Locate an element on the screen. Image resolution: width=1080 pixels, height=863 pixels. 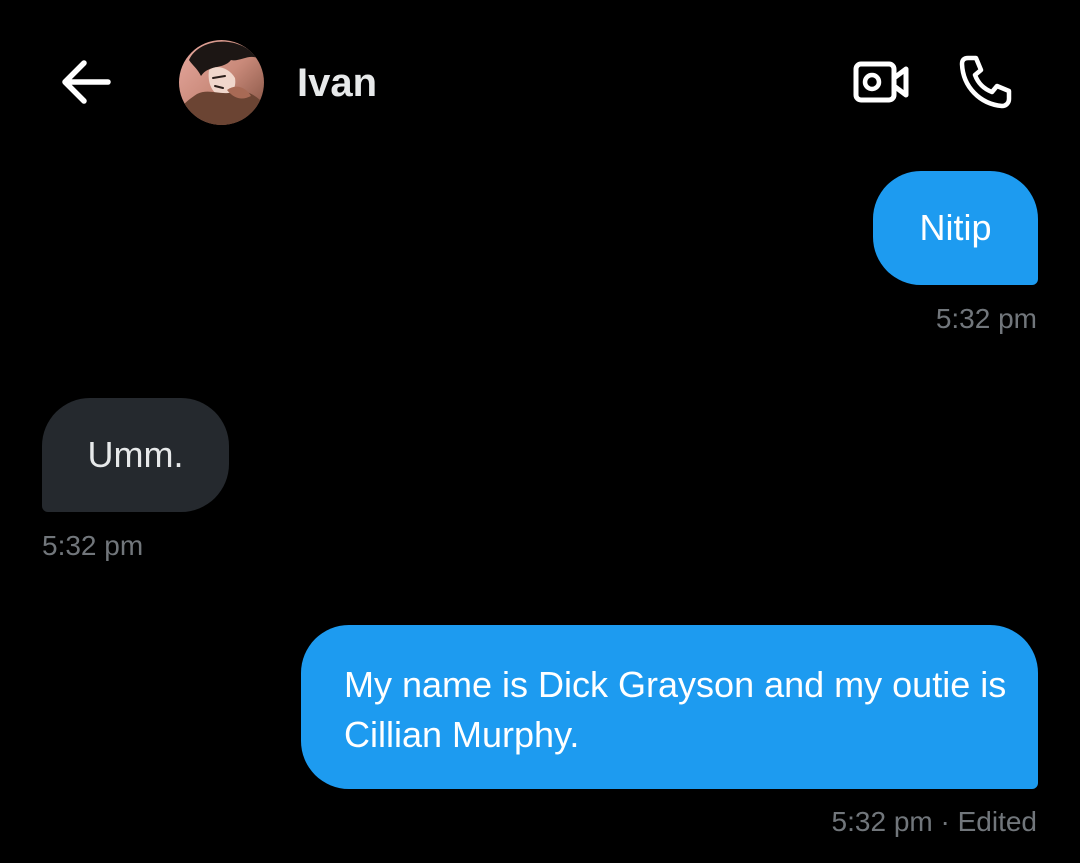
message-text: Nitip is located at coordinates (955, 227).